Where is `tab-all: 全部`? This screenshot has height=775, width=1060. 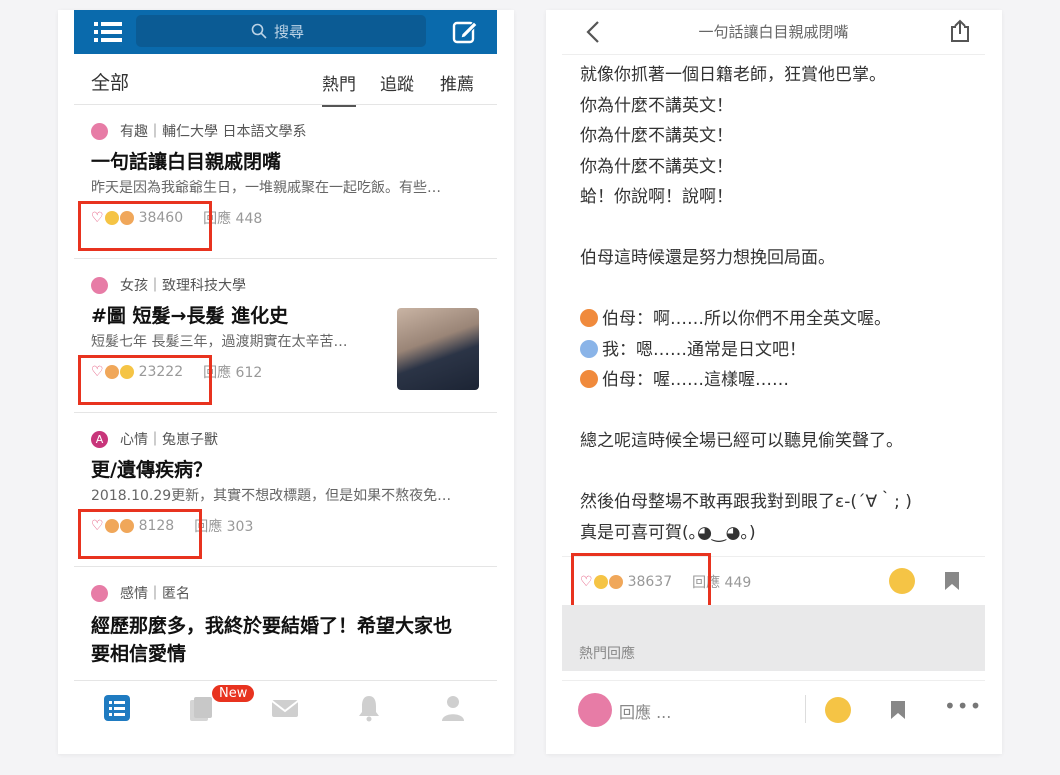
tab-all: 全部 is located at coordinates (110, 81).